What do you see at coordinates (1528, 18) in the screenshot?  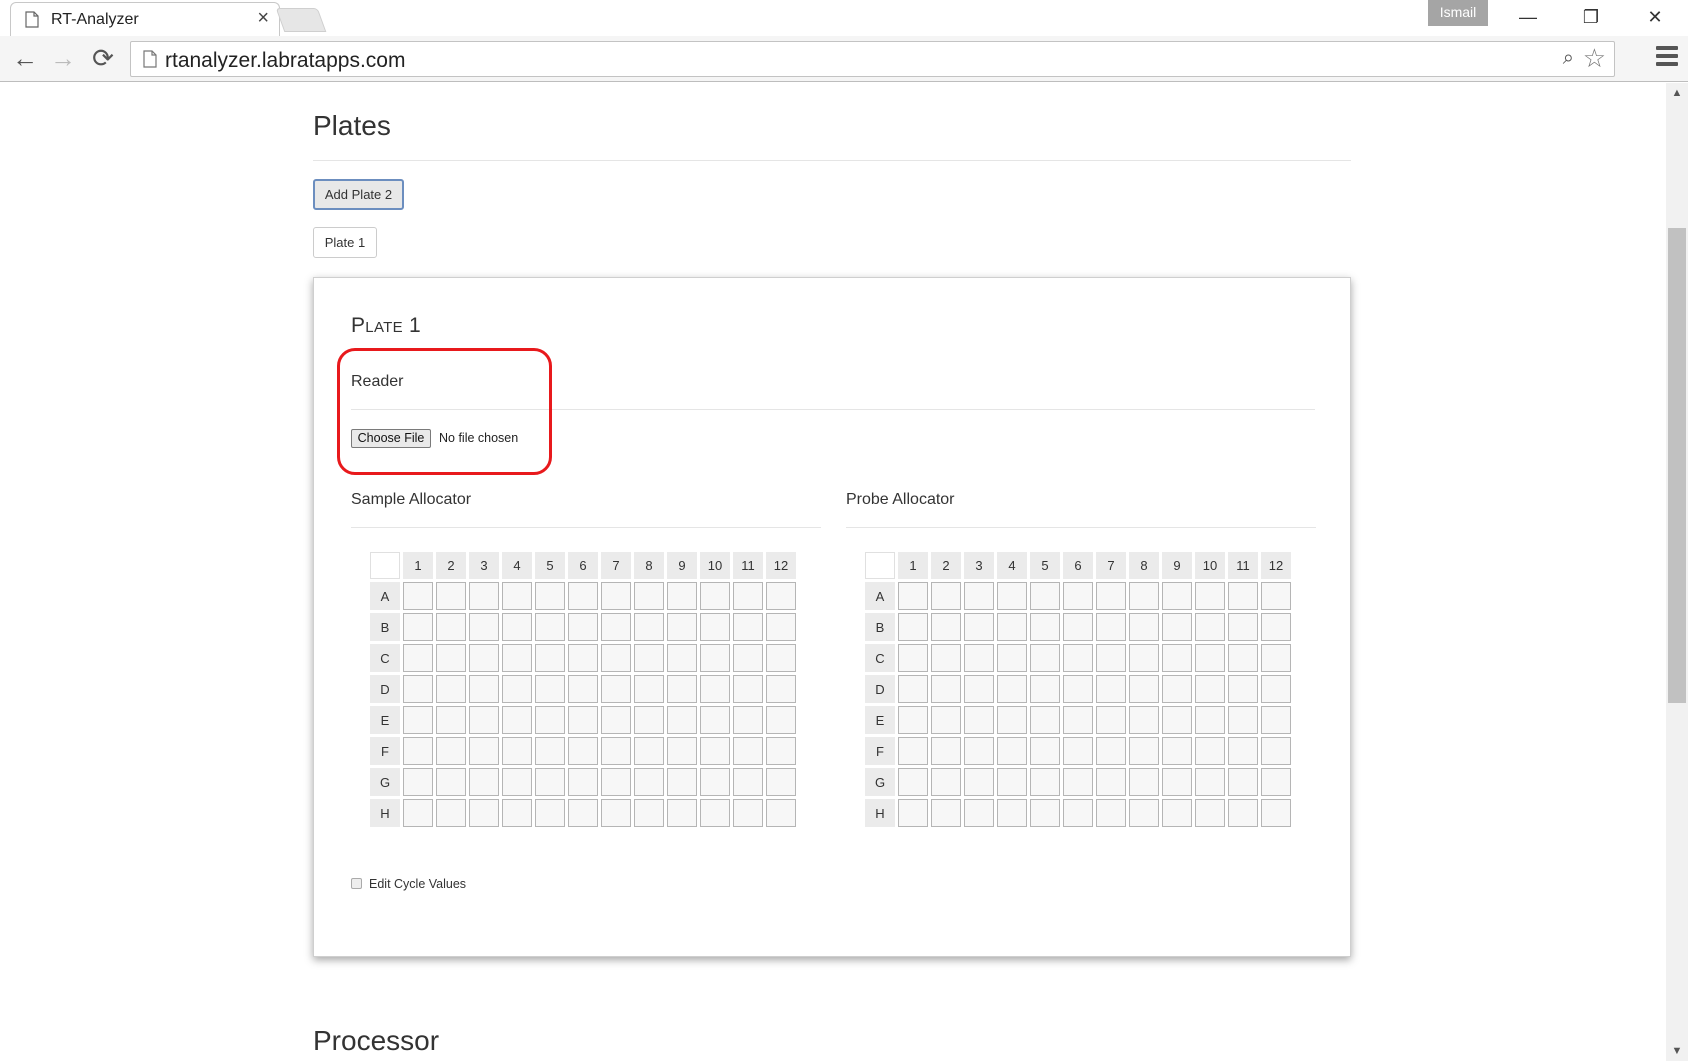 I see `minimize-icon: —` at bounding box center [1528, 18].